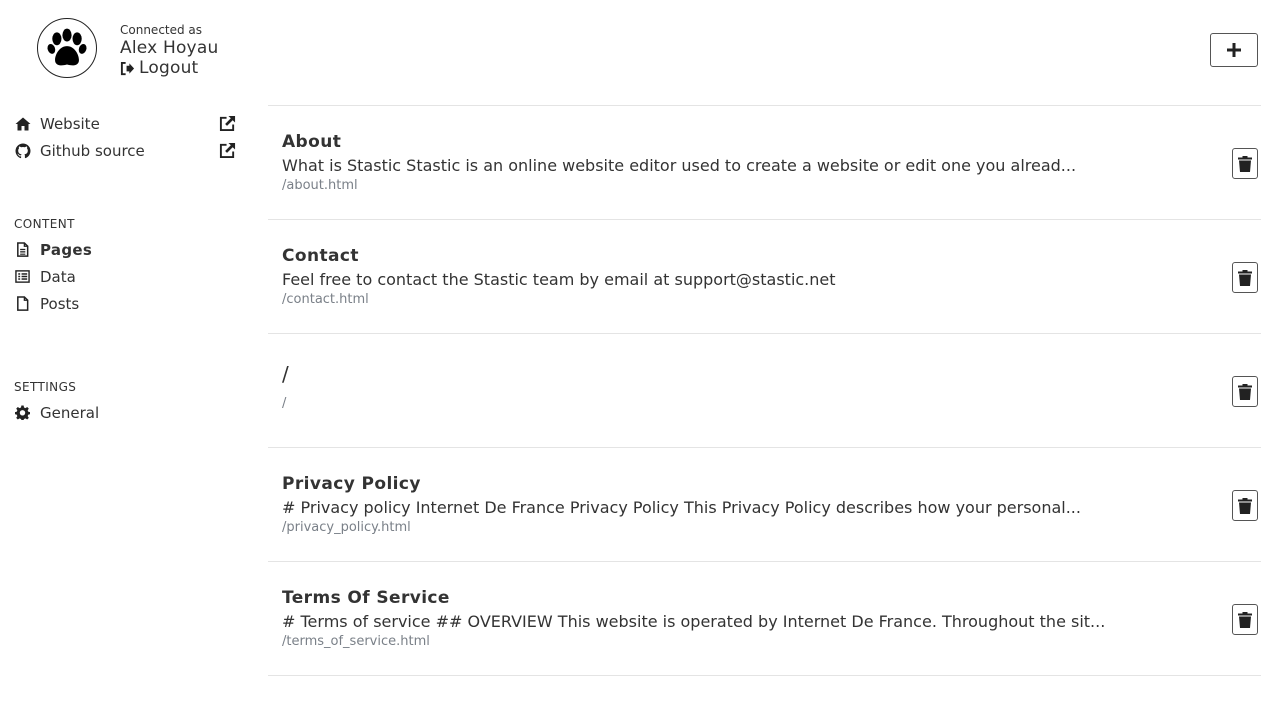 The height and width of the screenshot is (706, 1283). I want to click on external-links: Website Github source, so click(125, 137).